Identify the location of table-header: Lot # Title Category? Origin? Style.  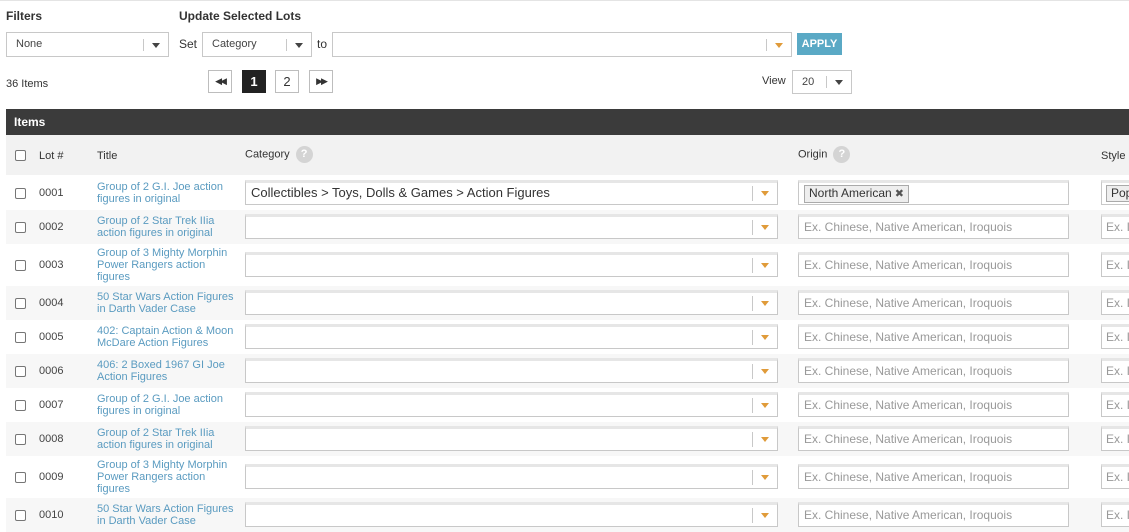
(567, 155).